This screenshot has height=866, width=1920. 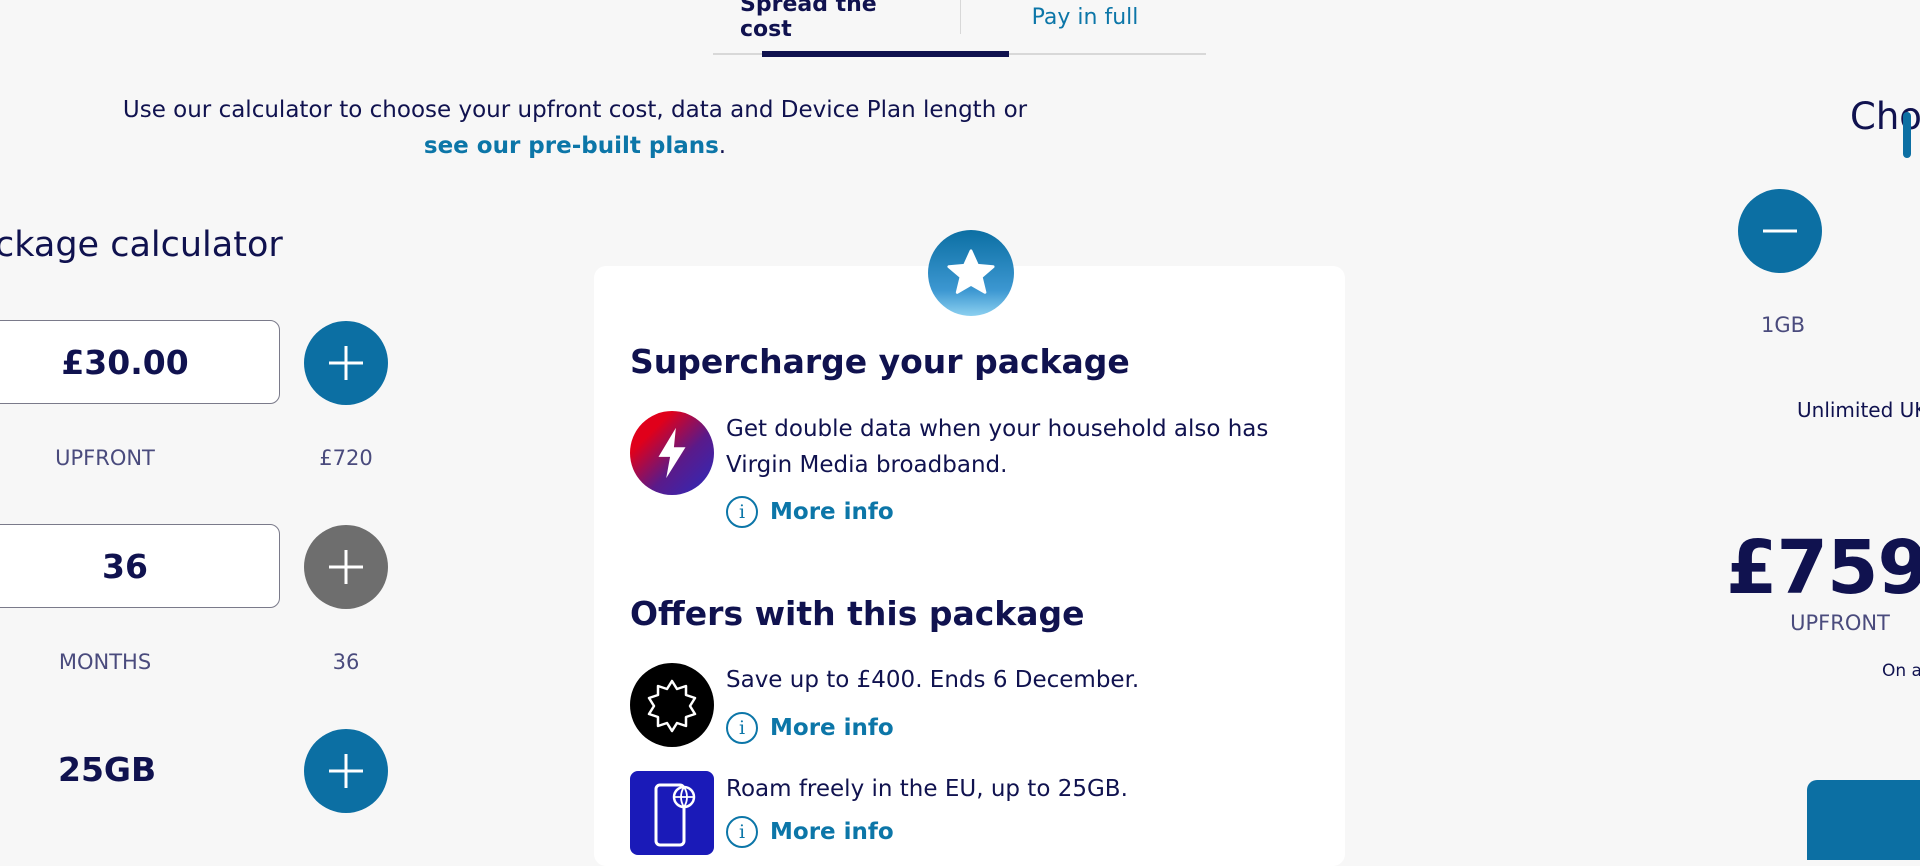 I want to click on upfront-price: £759.0, so click(x=1823, y=568).